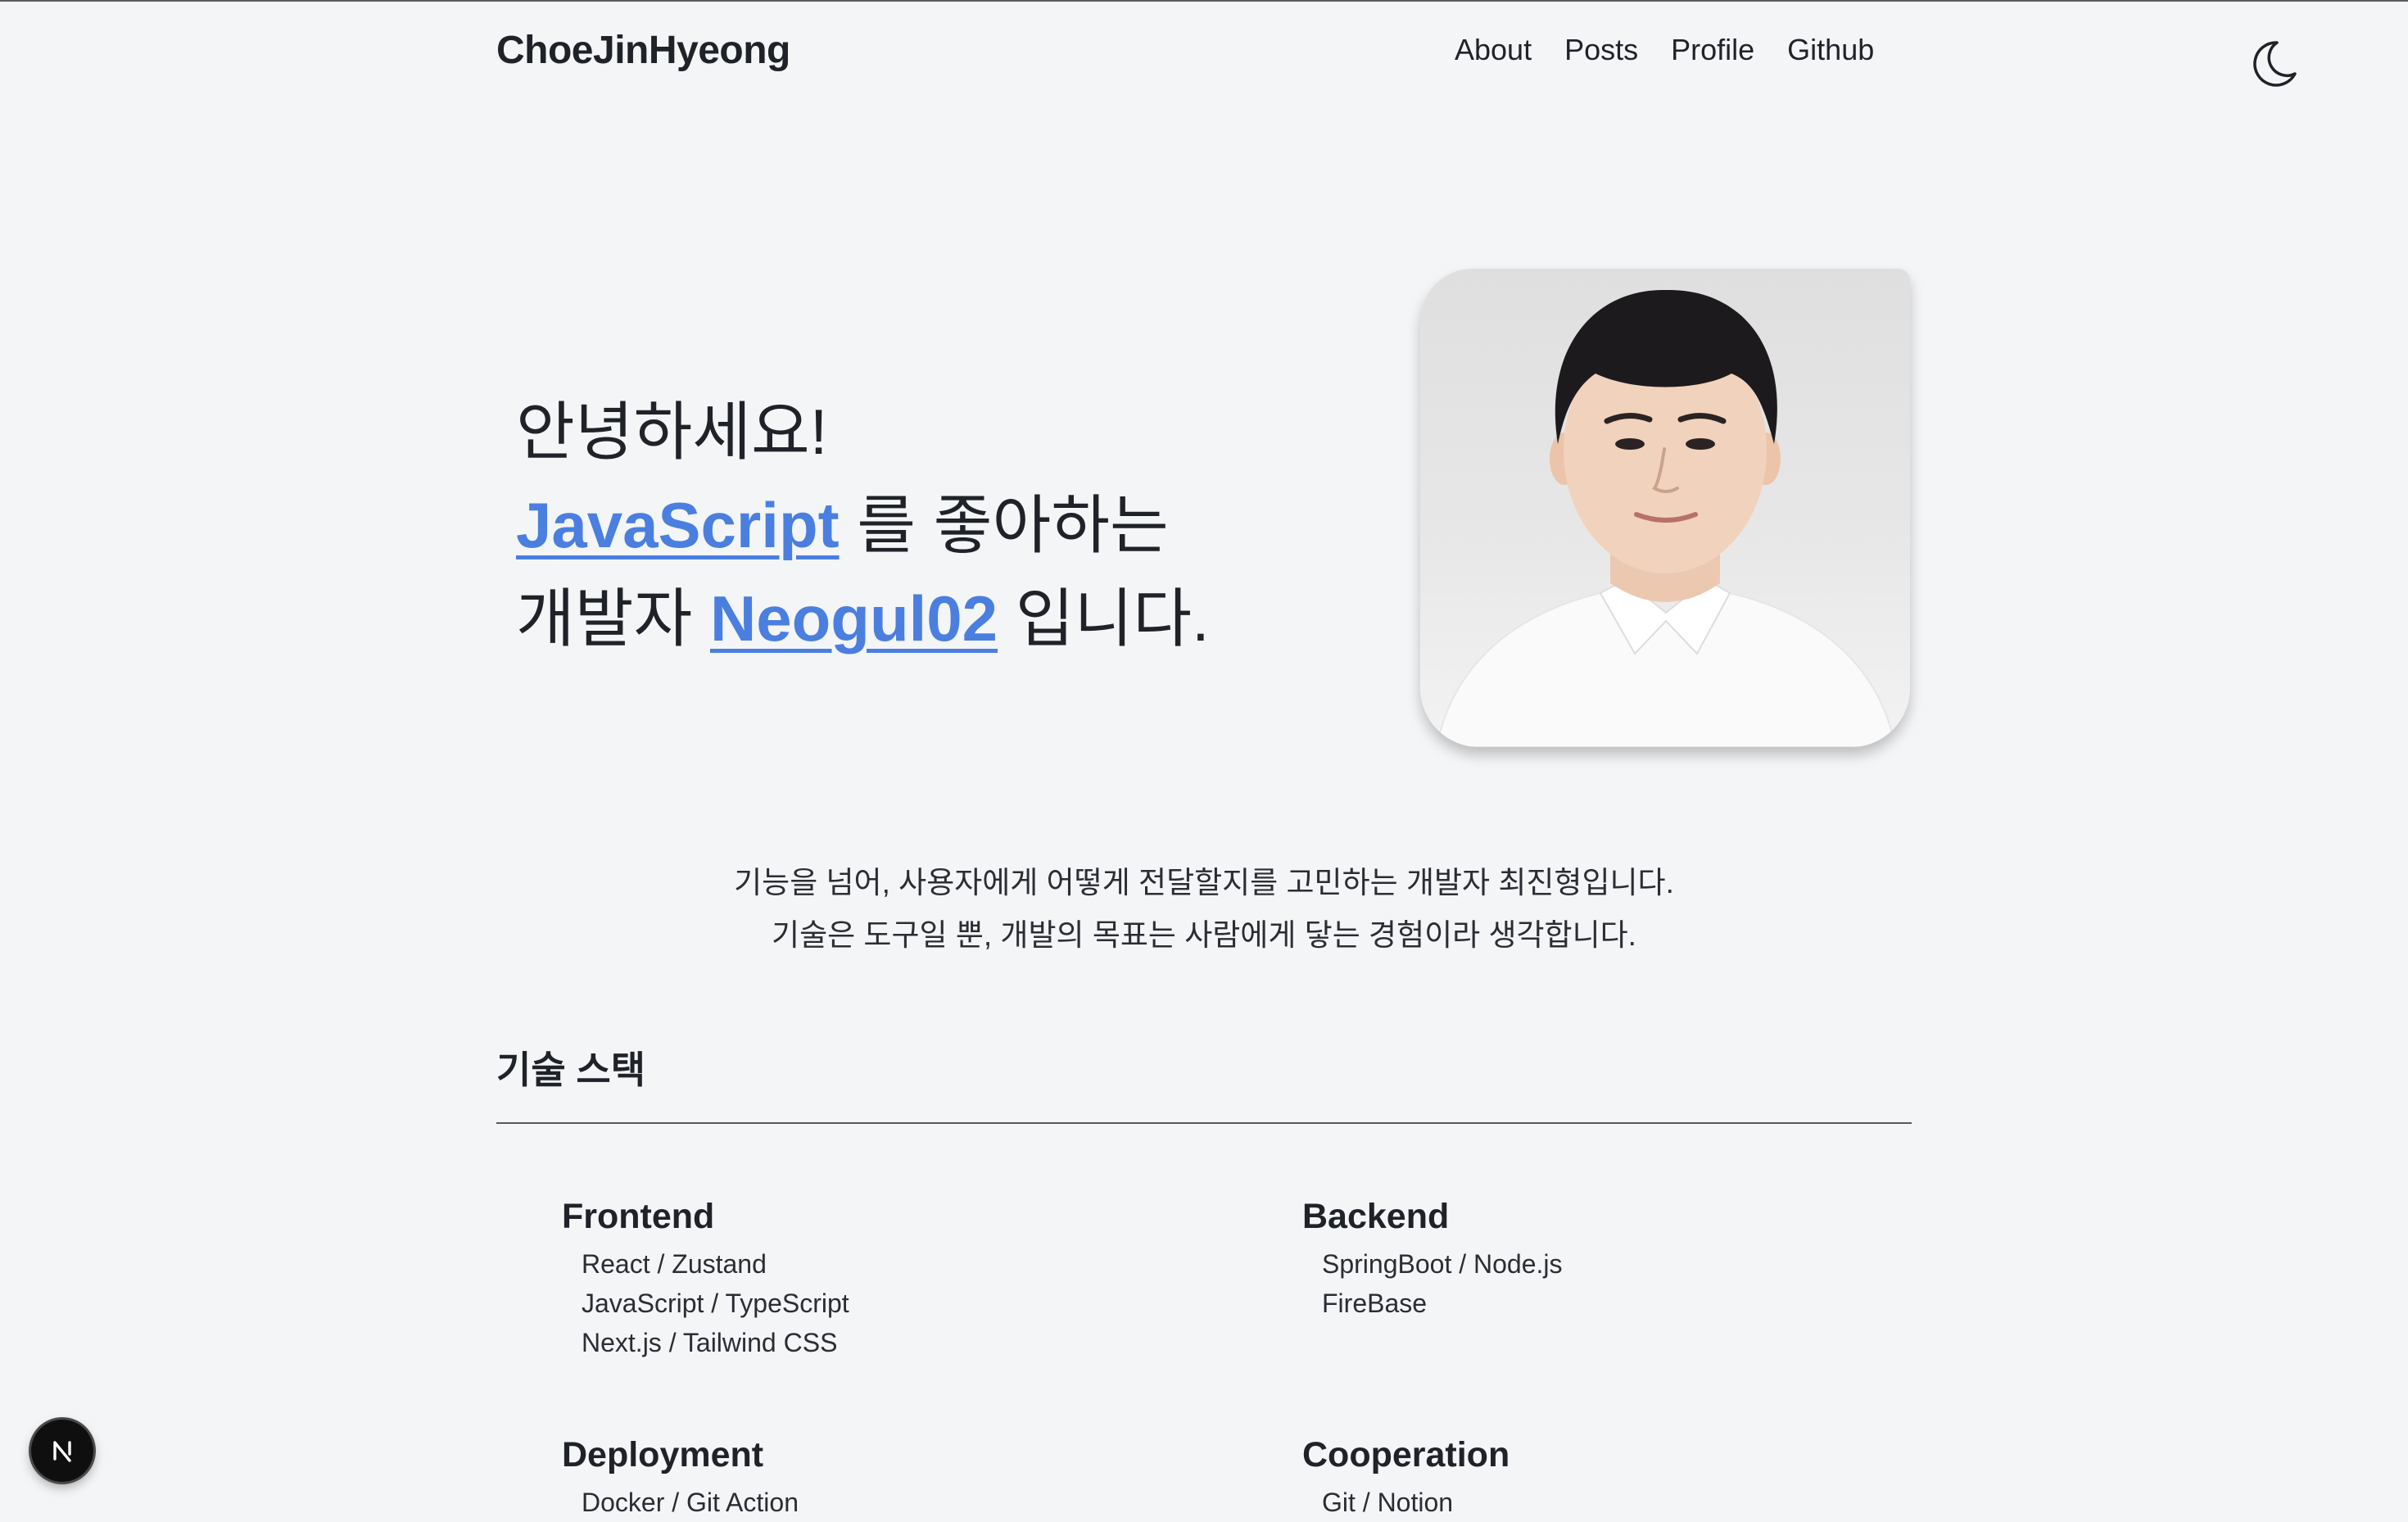 The width and height of the screenshot is (2408, 1522). I want to click on stack-item: Next.js / Tailwind CSS, so click(710, 1342).